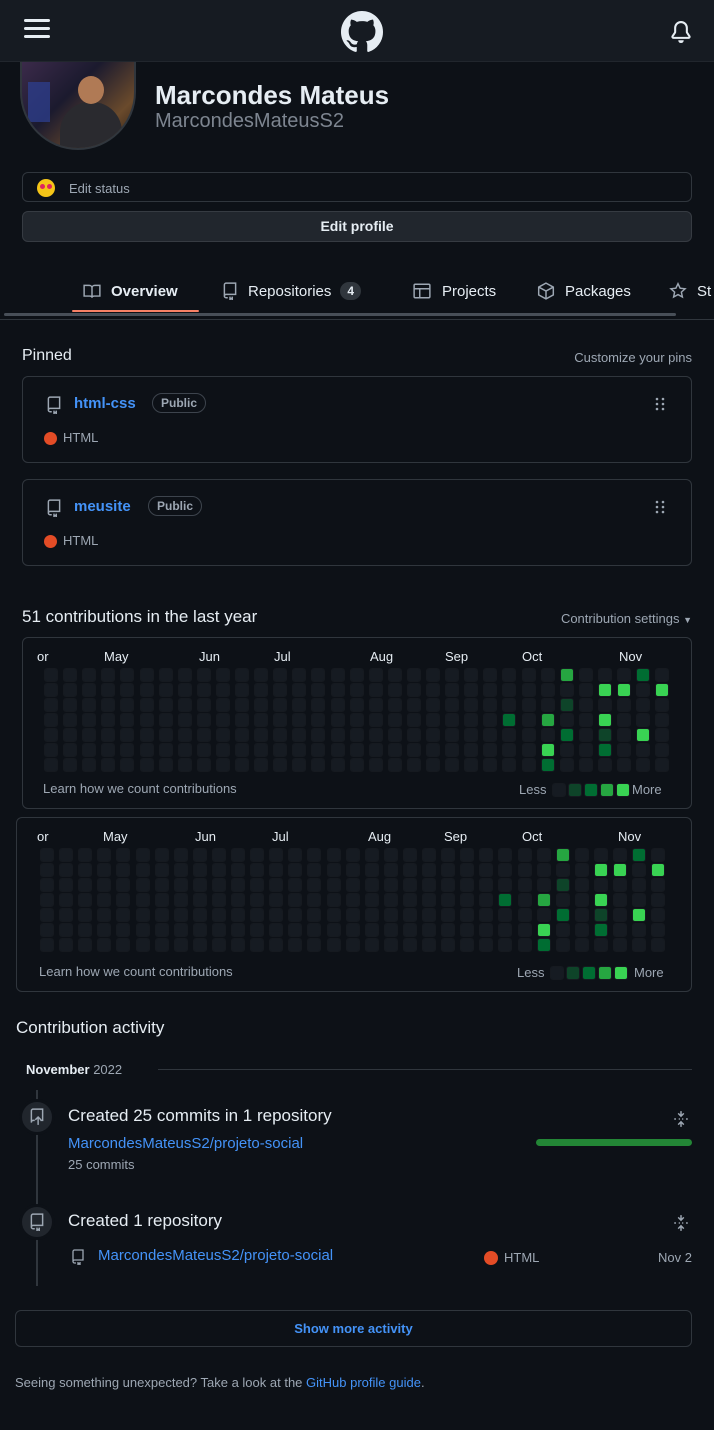 The width and height of the screenshot is (714, 1430). I want to click on fold-icon, so click(681, 1223).